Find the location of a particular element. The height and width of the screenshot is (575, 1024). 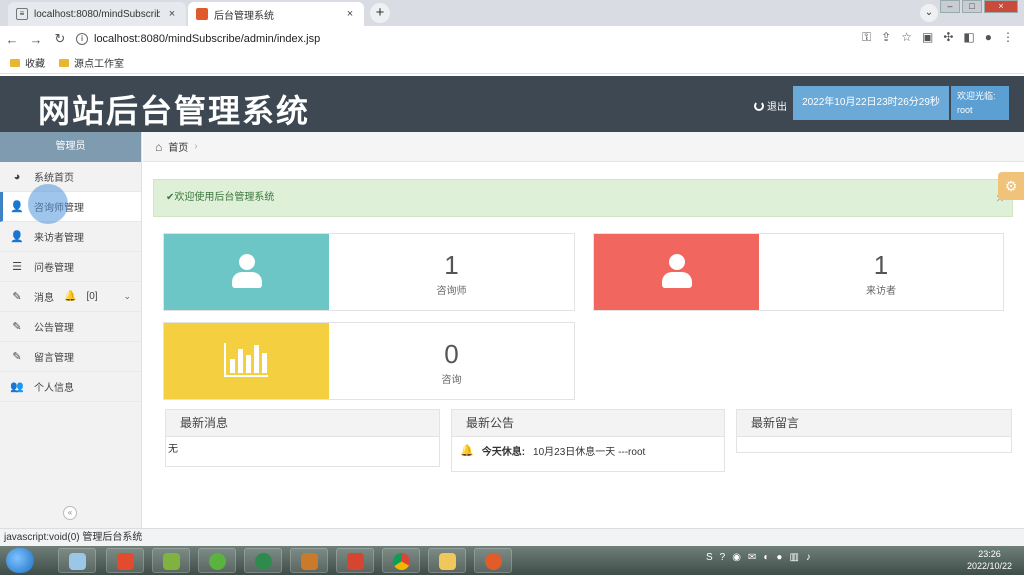

sidebar-item-label: 系统首页 is located at coordinates (54, 178).